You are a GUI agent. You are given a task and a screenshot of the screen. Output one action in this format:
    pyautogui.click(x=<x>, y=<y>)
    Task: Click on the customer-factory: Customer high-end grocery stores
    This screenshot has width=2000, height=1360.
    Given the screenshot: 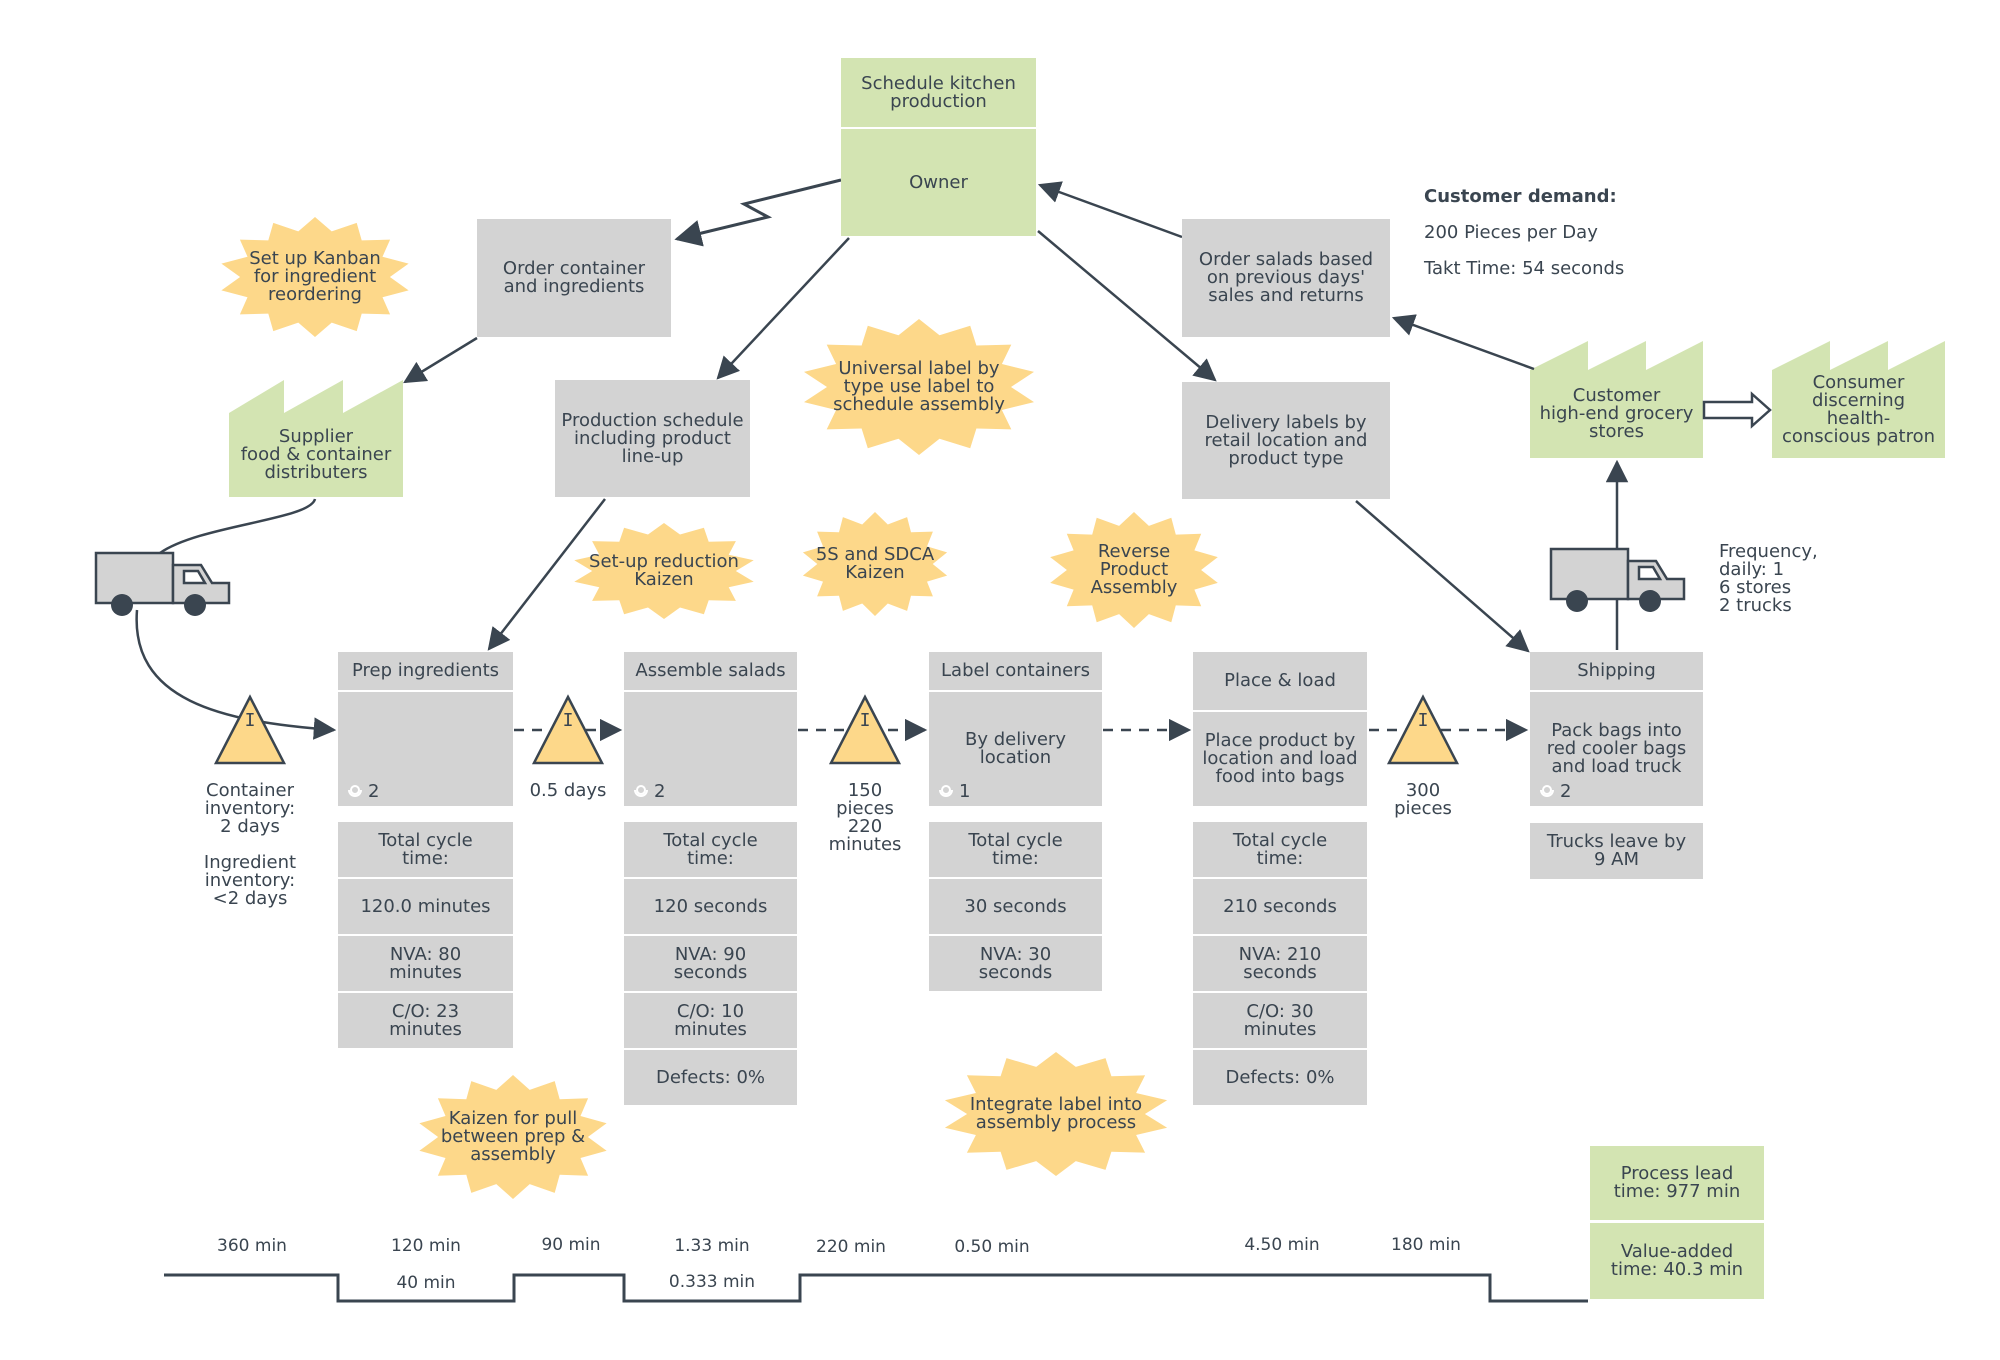 What is the action you would take?
    pyautogui.click(x=1616, y=414)
    